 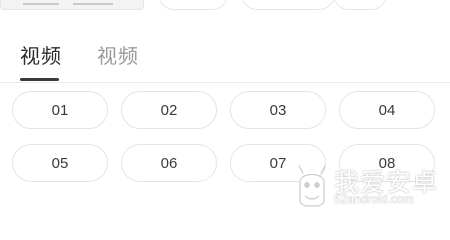 I want to click on video-thumbnail, so click(x=72, y=5).